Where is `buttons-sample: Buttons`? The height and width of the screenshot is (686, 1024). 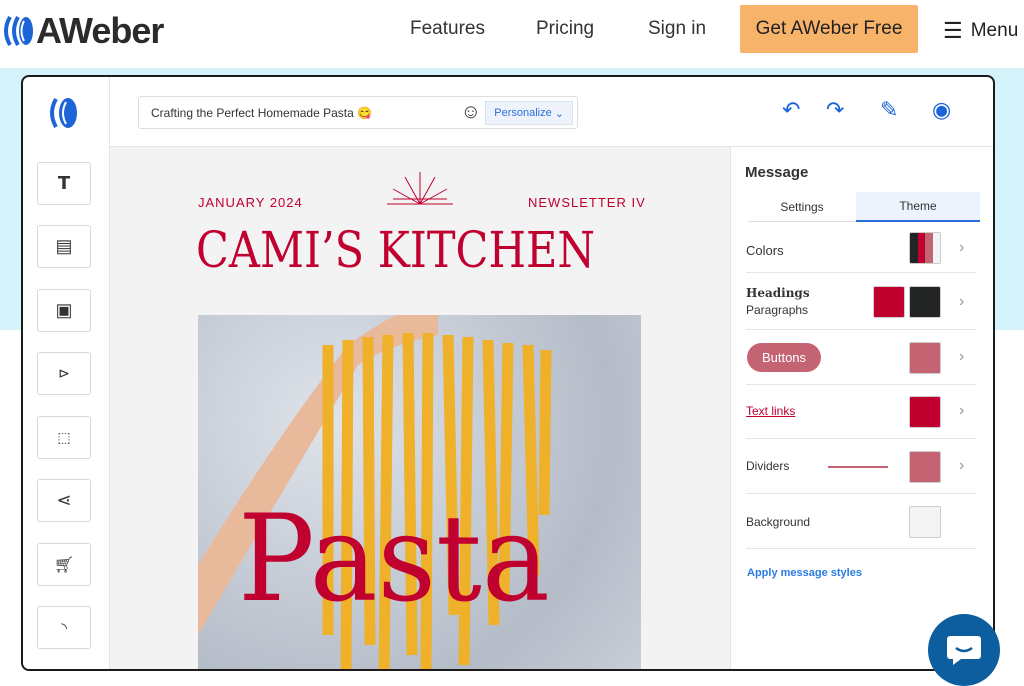 buttons-sample: Buttons is located at coordinates (784, 357).